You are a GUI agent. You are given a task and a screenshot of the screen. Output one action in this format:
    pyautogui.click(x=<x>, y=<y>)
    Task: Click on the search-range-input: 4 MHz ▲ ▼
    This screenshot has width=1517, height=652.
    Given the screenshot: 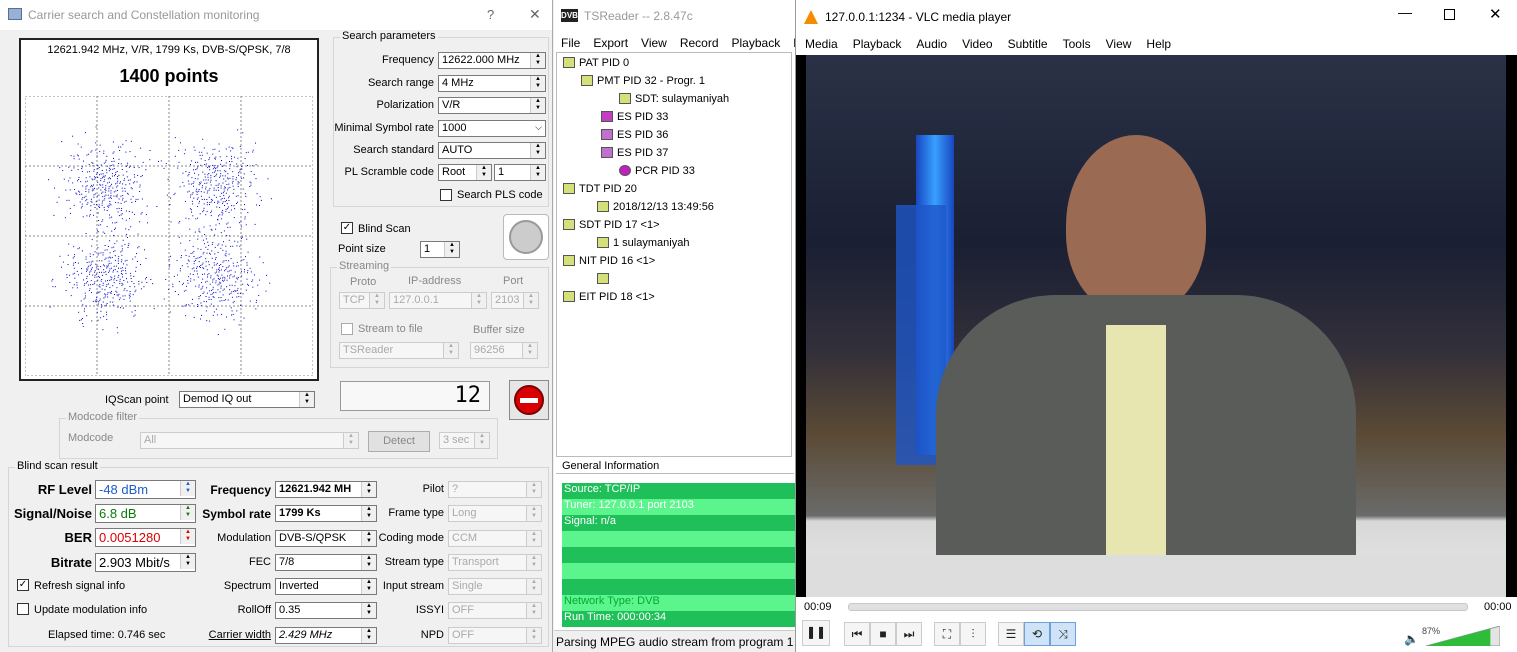 What is the action you would take?
    pyautogui.click(x=492, y=83)
    